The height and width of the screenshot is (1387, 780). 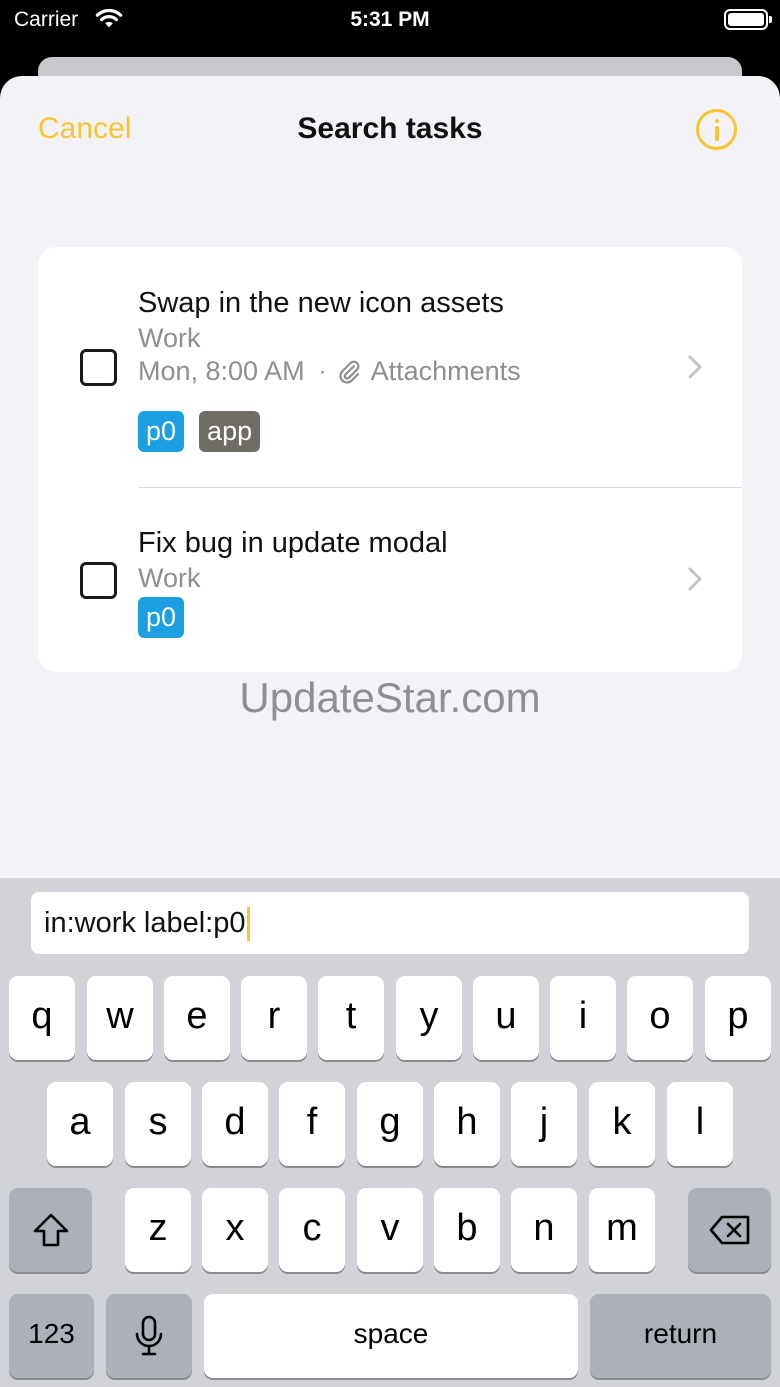 What do you see at coordinates (390, 128) in the screenshot?
I see `page-title: Search tasks` at bounding box center [390, 128].